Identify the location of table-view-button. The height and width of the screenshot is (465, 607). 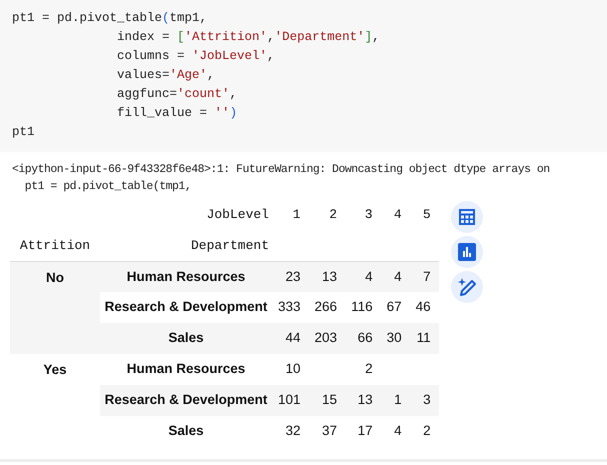
(466, 217).